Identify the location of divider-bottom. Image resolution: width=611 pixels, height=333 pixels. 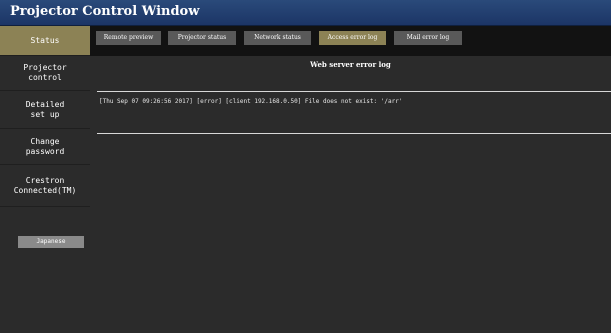
(354, 133).